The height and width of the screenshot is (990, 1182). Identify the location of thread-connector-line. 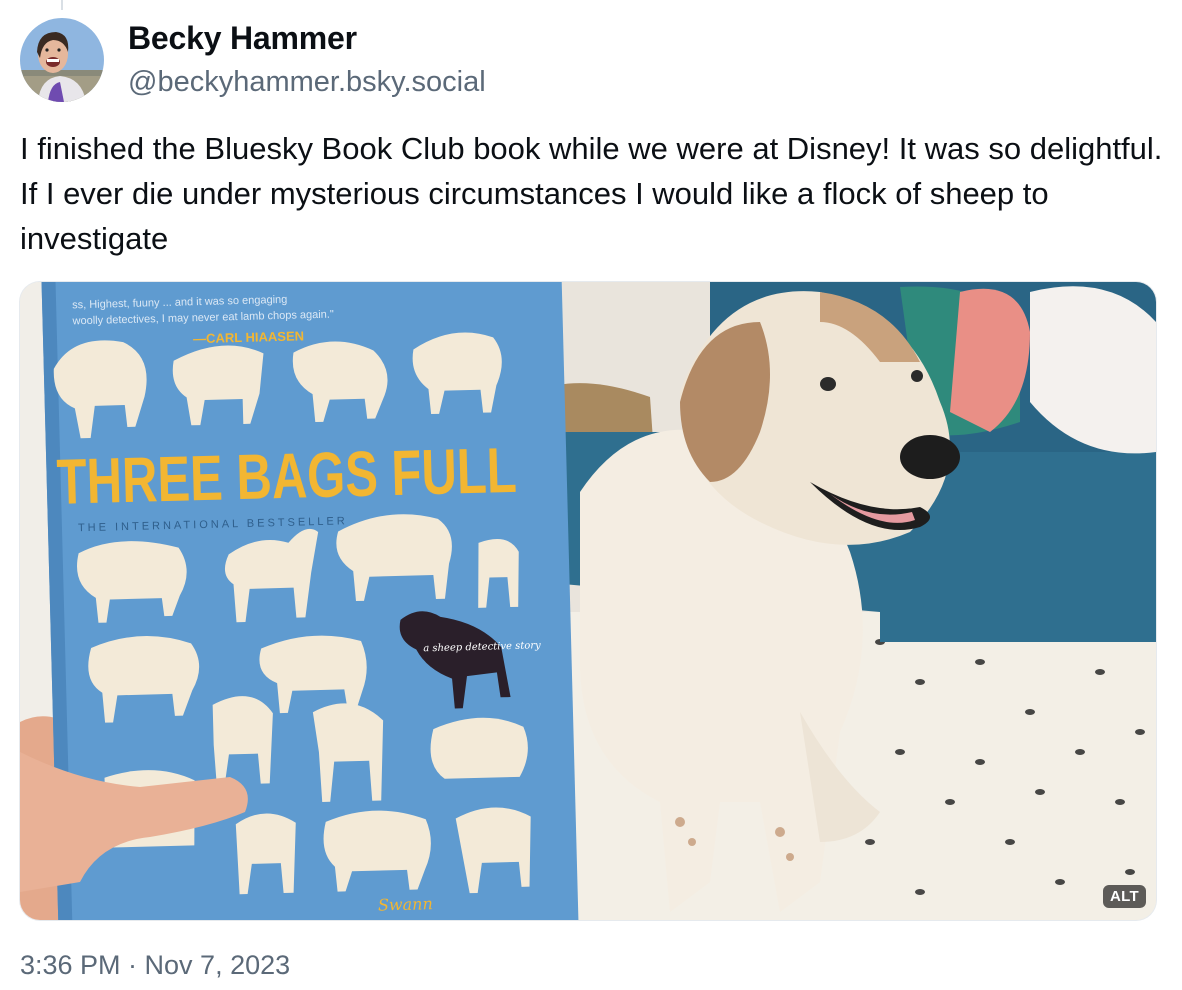
(62, 5).